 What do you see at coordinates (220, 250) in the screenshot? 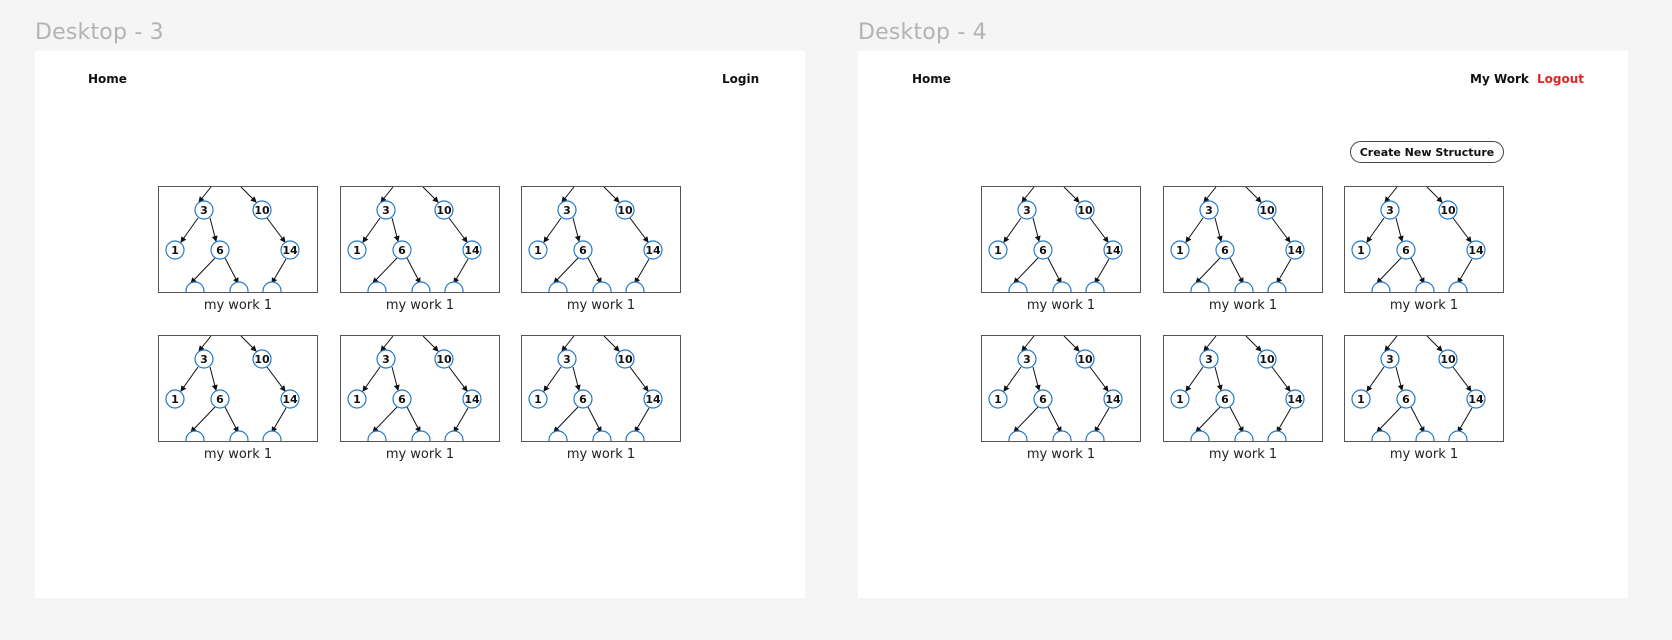
I see `tree-node: 6` at bounding box center [220, 250].